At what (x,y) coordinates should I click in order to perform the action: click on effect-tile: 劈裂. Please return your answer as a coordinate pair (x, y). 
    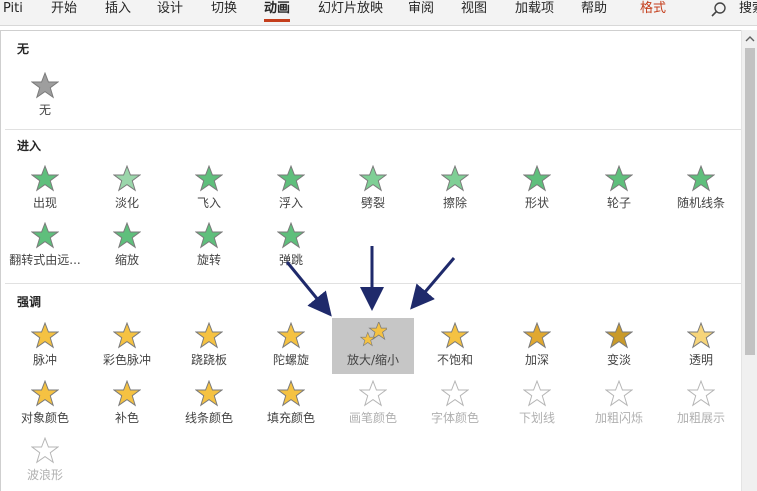
    Looking at the image, I should click on (373, 189).